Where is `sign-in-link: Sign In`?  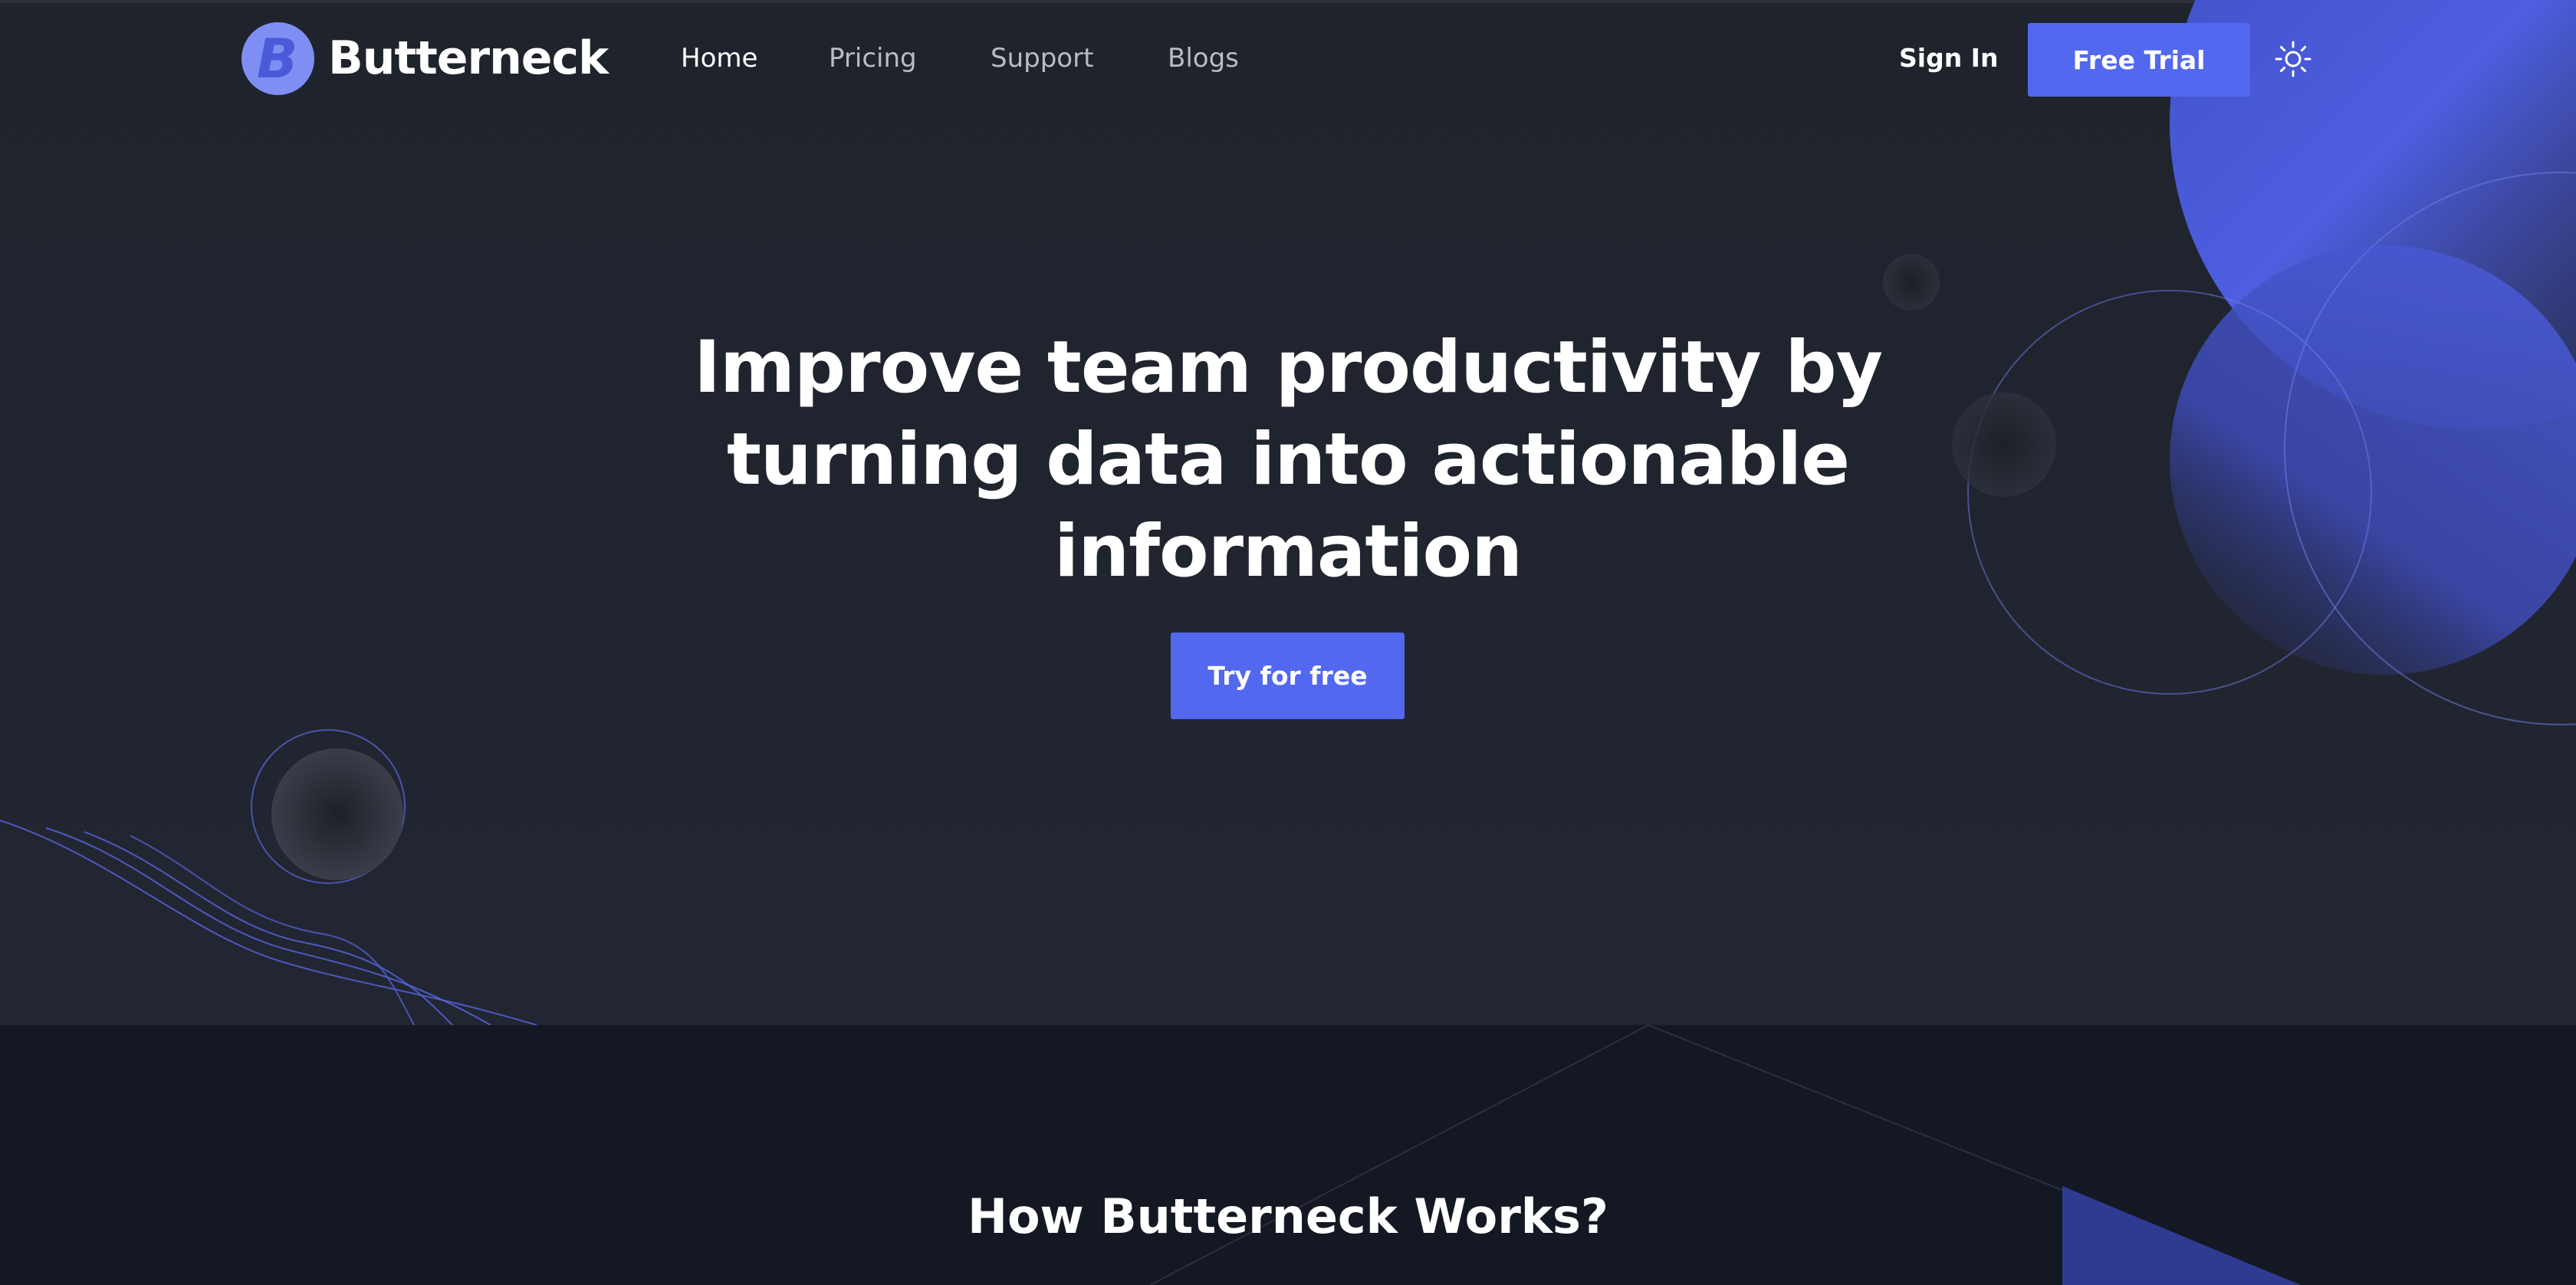
sign-in-link: Sign In is located at coordinates (1949, 59).